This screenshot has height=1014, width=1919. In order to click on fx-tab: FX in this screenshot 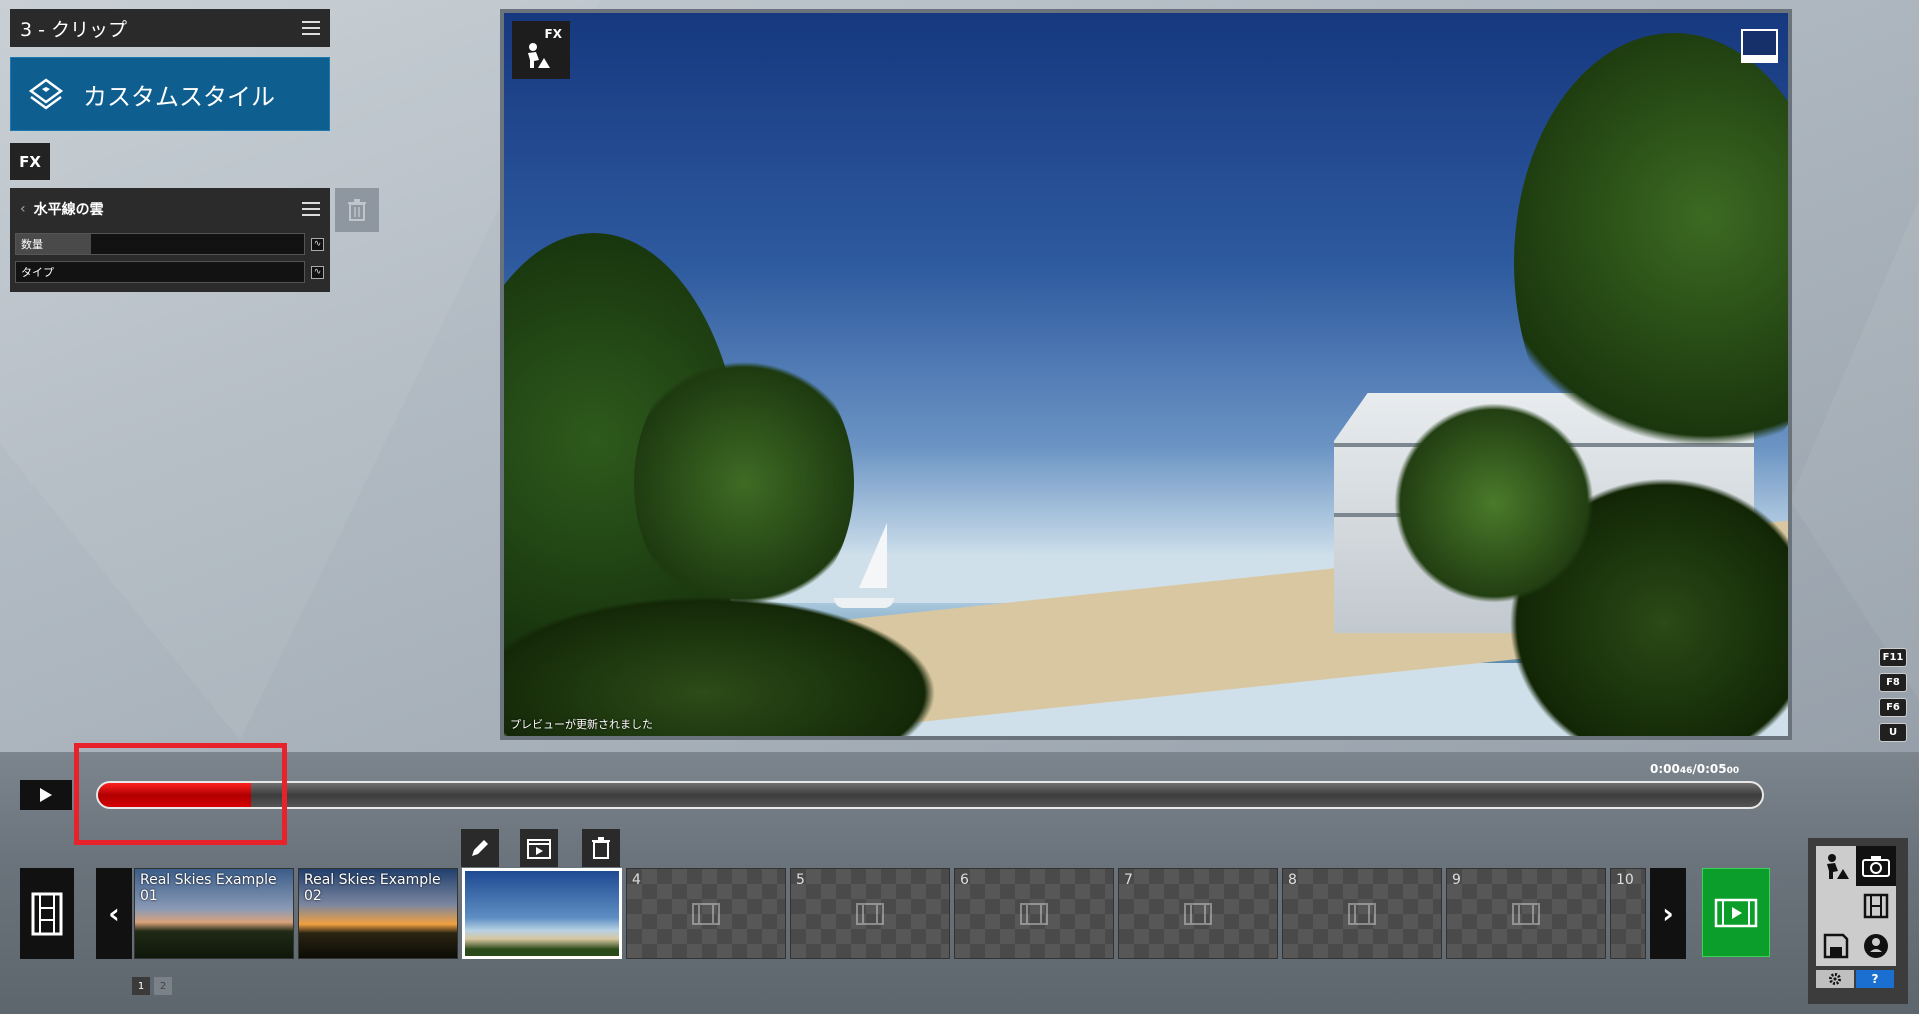, I will do `click(30, 161)`.